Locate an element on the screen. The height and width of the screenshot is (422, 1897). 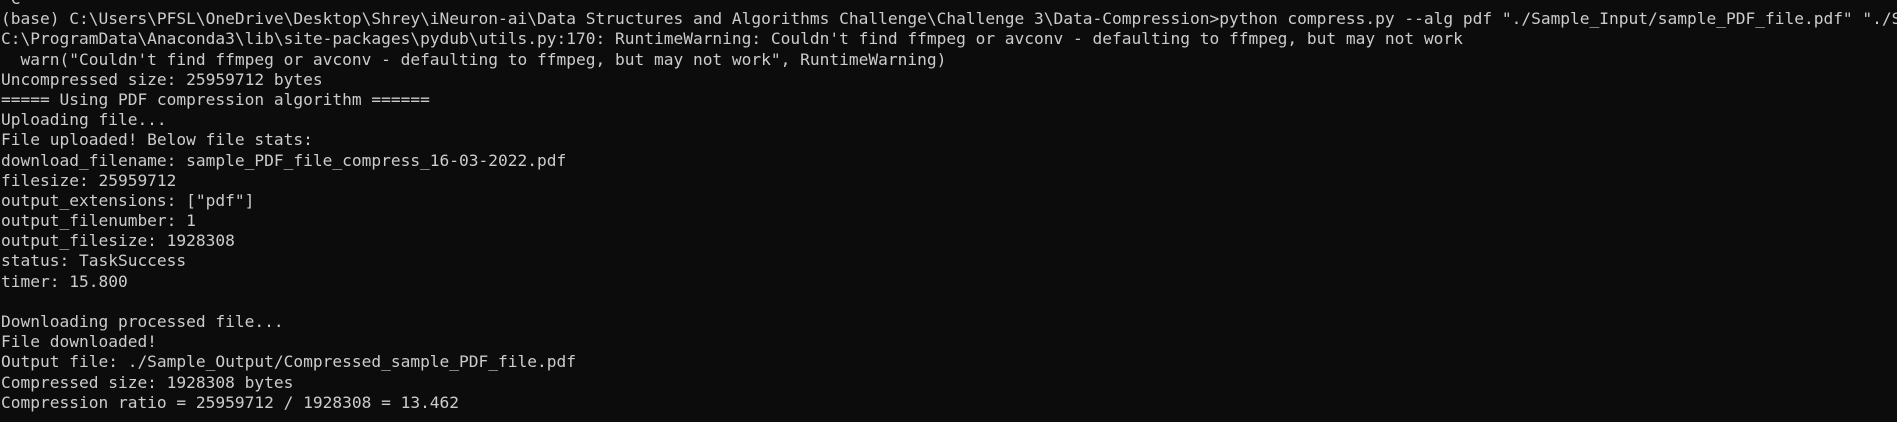
terminal-line-interrupt: ^C is located at coordinates (949, 4).